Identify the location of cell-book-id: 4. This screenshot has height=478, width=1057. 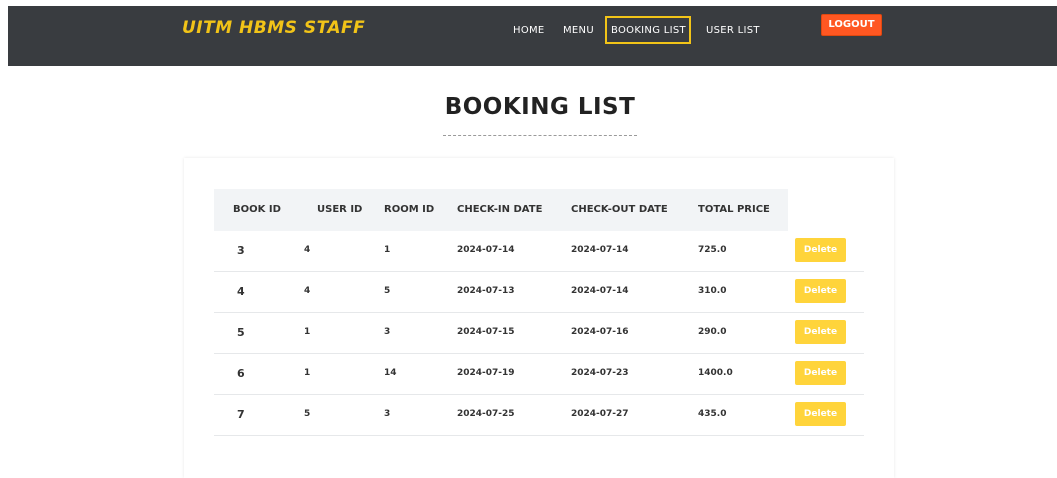
(241, 291).